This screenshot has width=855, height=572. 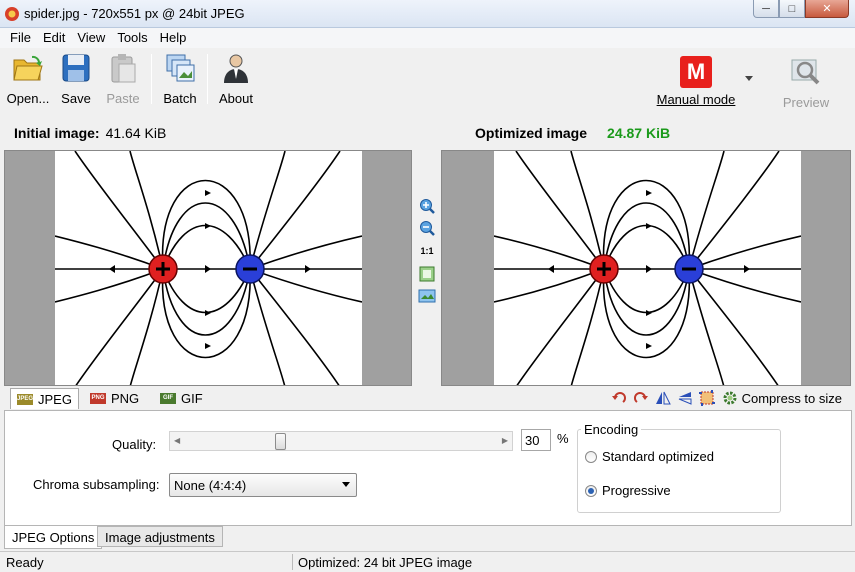 I want to click on gear-icon, so click(x=730, y=398).